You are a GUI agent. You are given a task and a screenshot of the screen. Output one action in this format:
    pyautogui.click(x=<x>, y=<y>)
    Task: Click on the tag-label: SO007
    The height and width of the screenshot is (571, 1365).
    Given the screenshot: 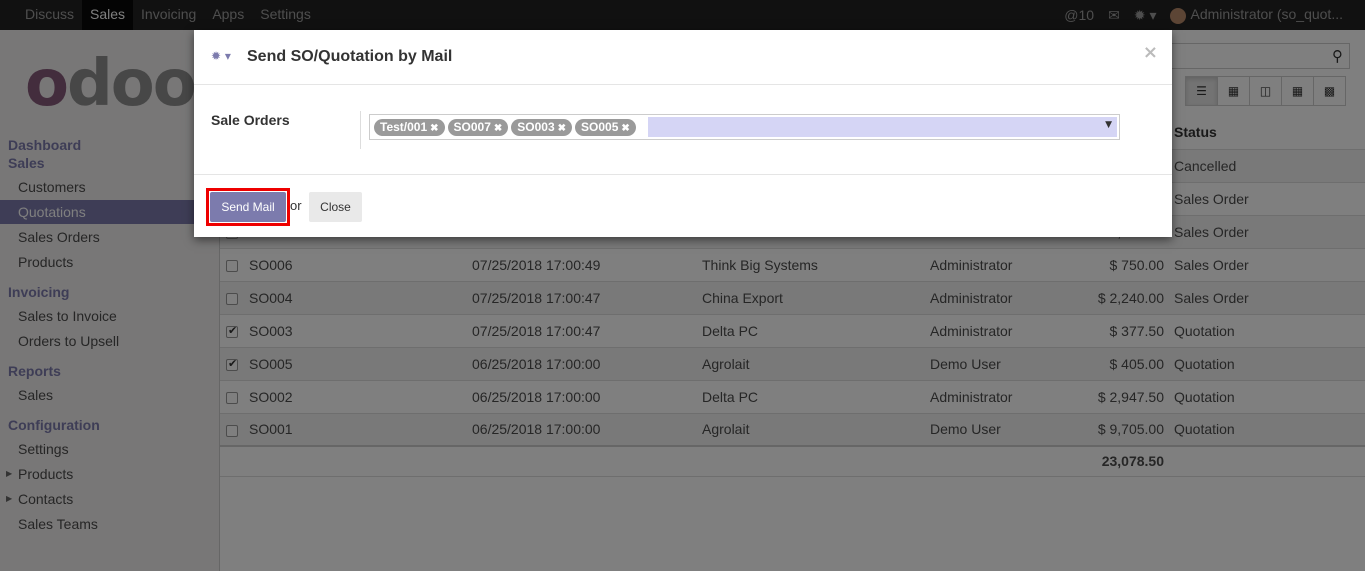 What is the action you would take?
    pyautogui.click(x=472, y=127)
    